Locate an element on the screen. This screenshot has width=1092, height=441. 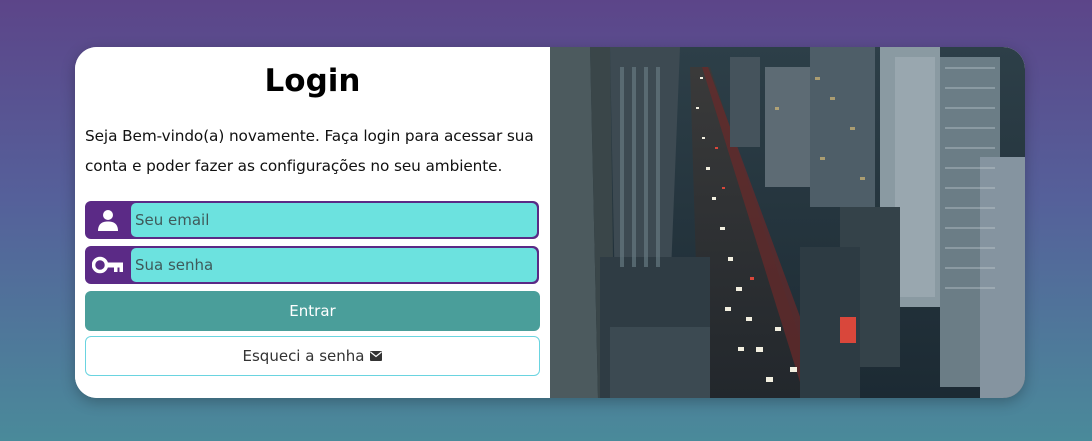
password-input-group is located at coordinates (312, 265).